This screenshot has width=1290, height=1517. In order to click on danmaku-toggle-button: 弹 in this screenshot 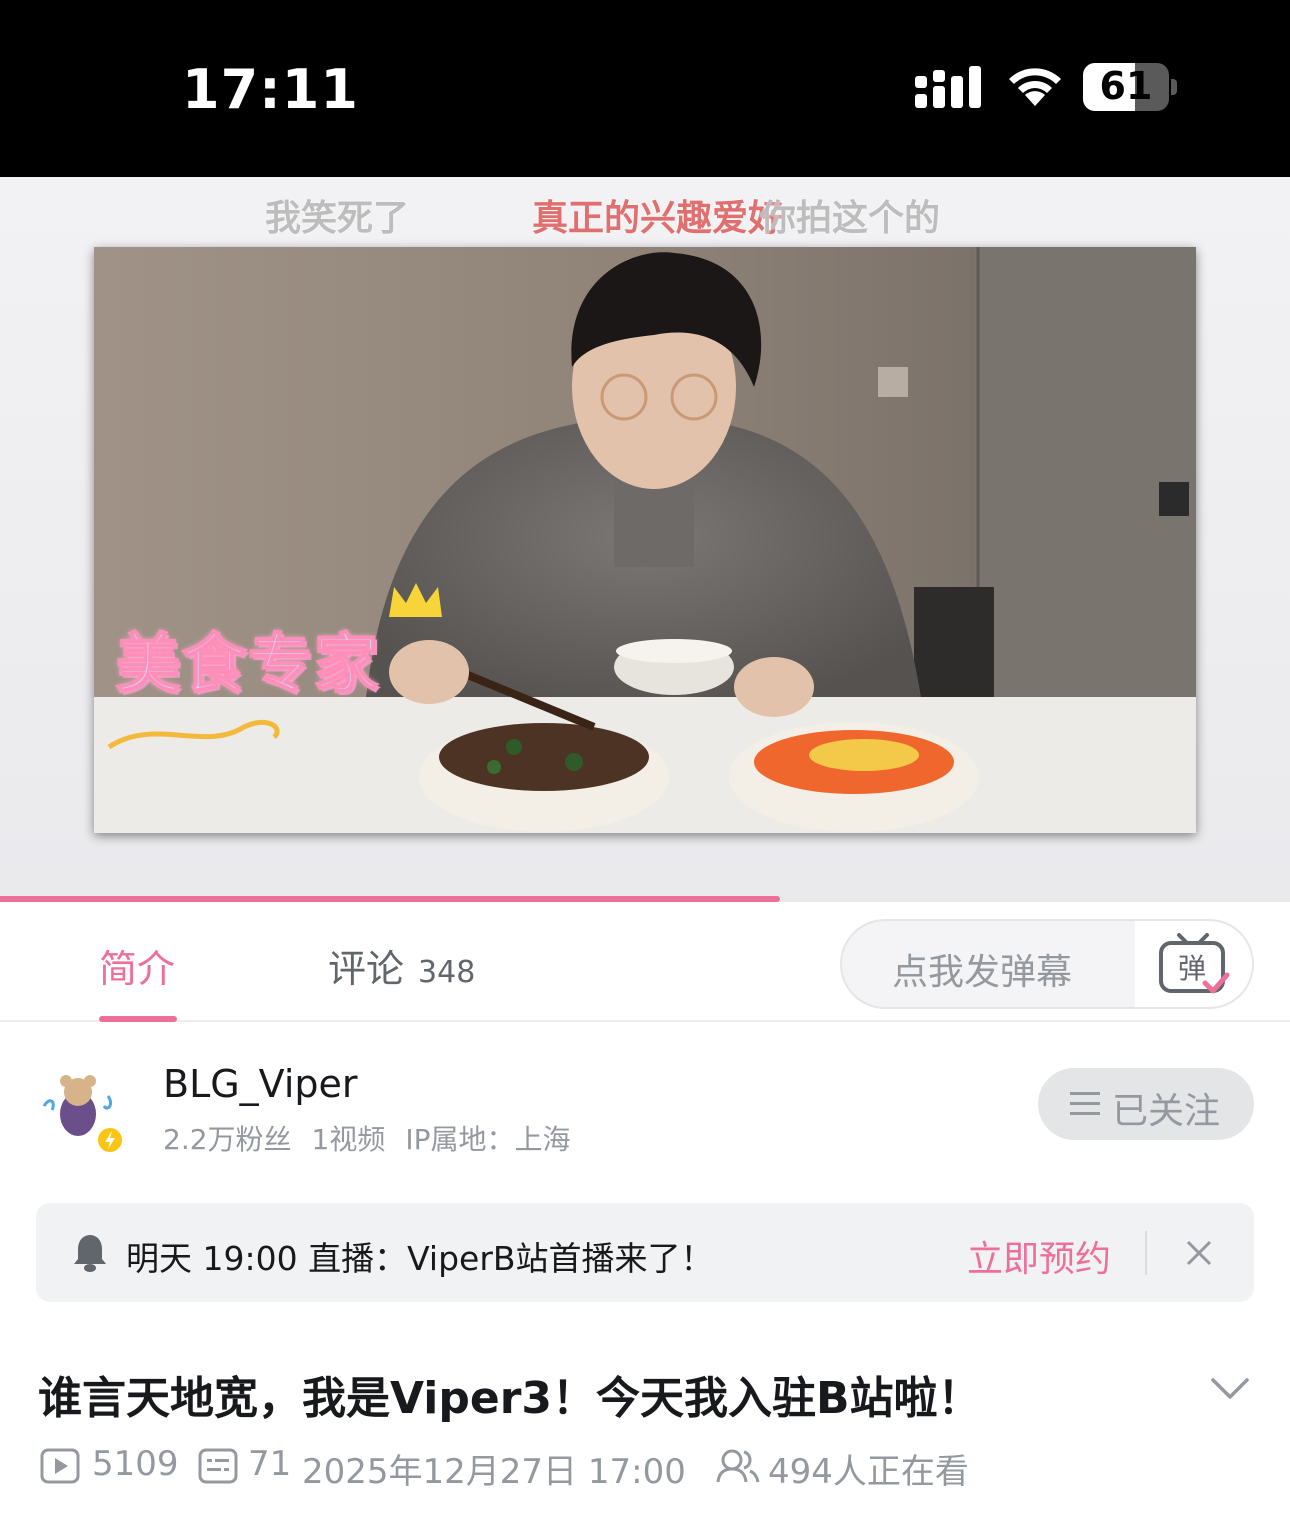, I will do `click(1193, 964)`.